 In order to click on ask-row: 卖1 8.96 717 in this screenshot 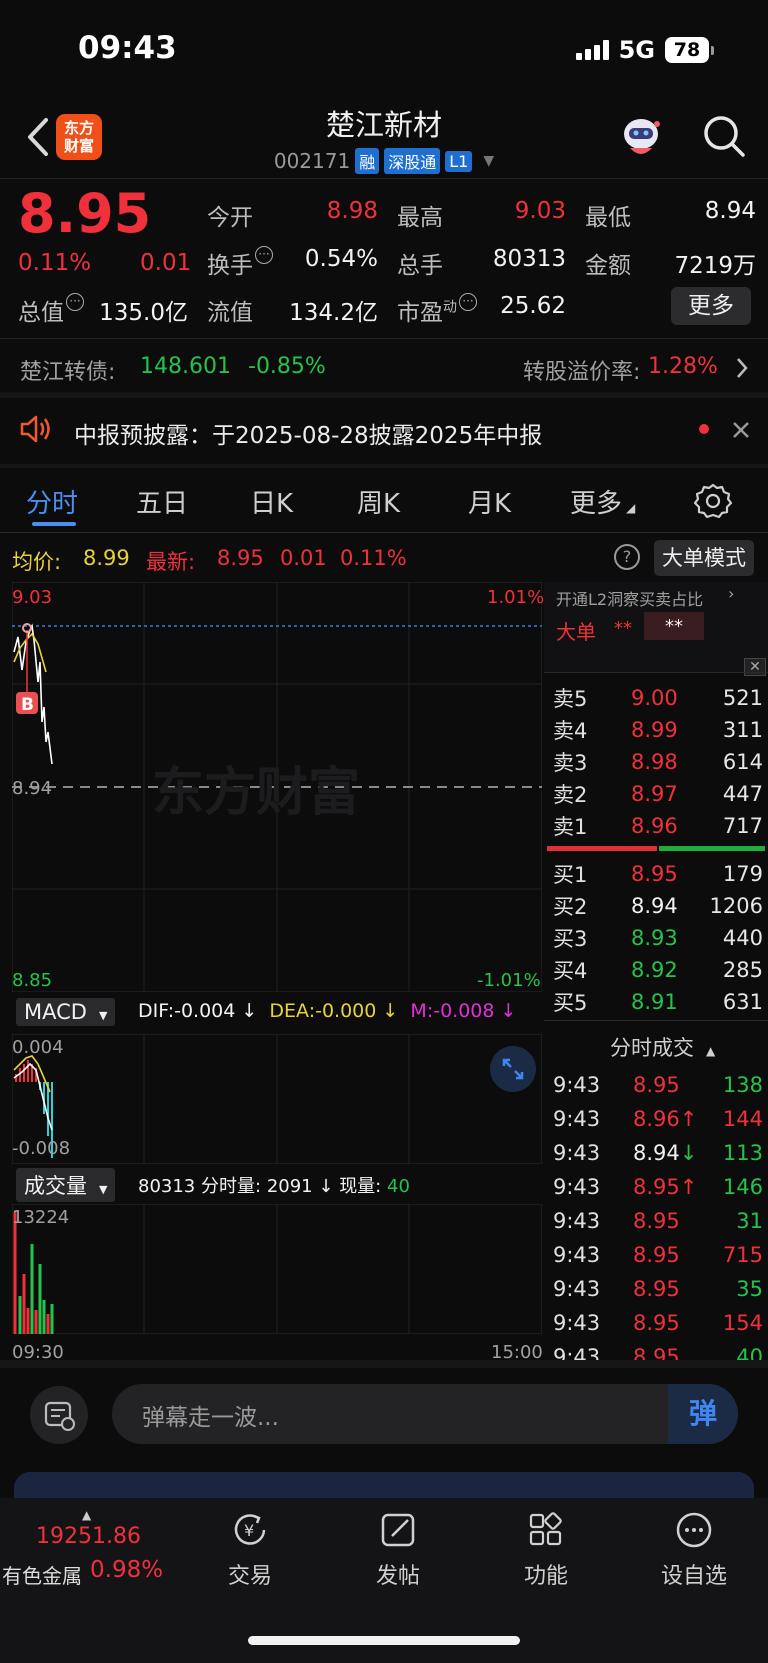, I will do `click(658, 826)`.